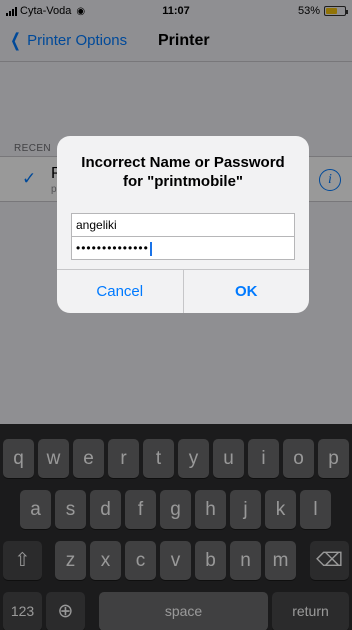  I want to click on text-cursor, so click(150, 248).